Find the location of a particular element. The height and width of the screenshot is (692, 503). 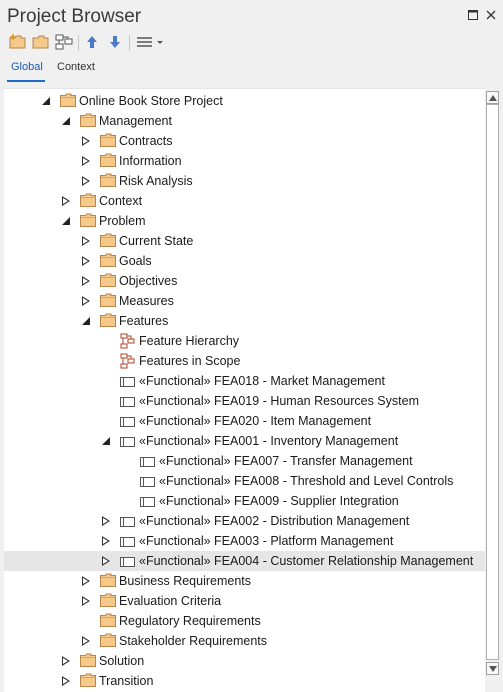

tree-row: Transition is located at coordinates (244, 681).